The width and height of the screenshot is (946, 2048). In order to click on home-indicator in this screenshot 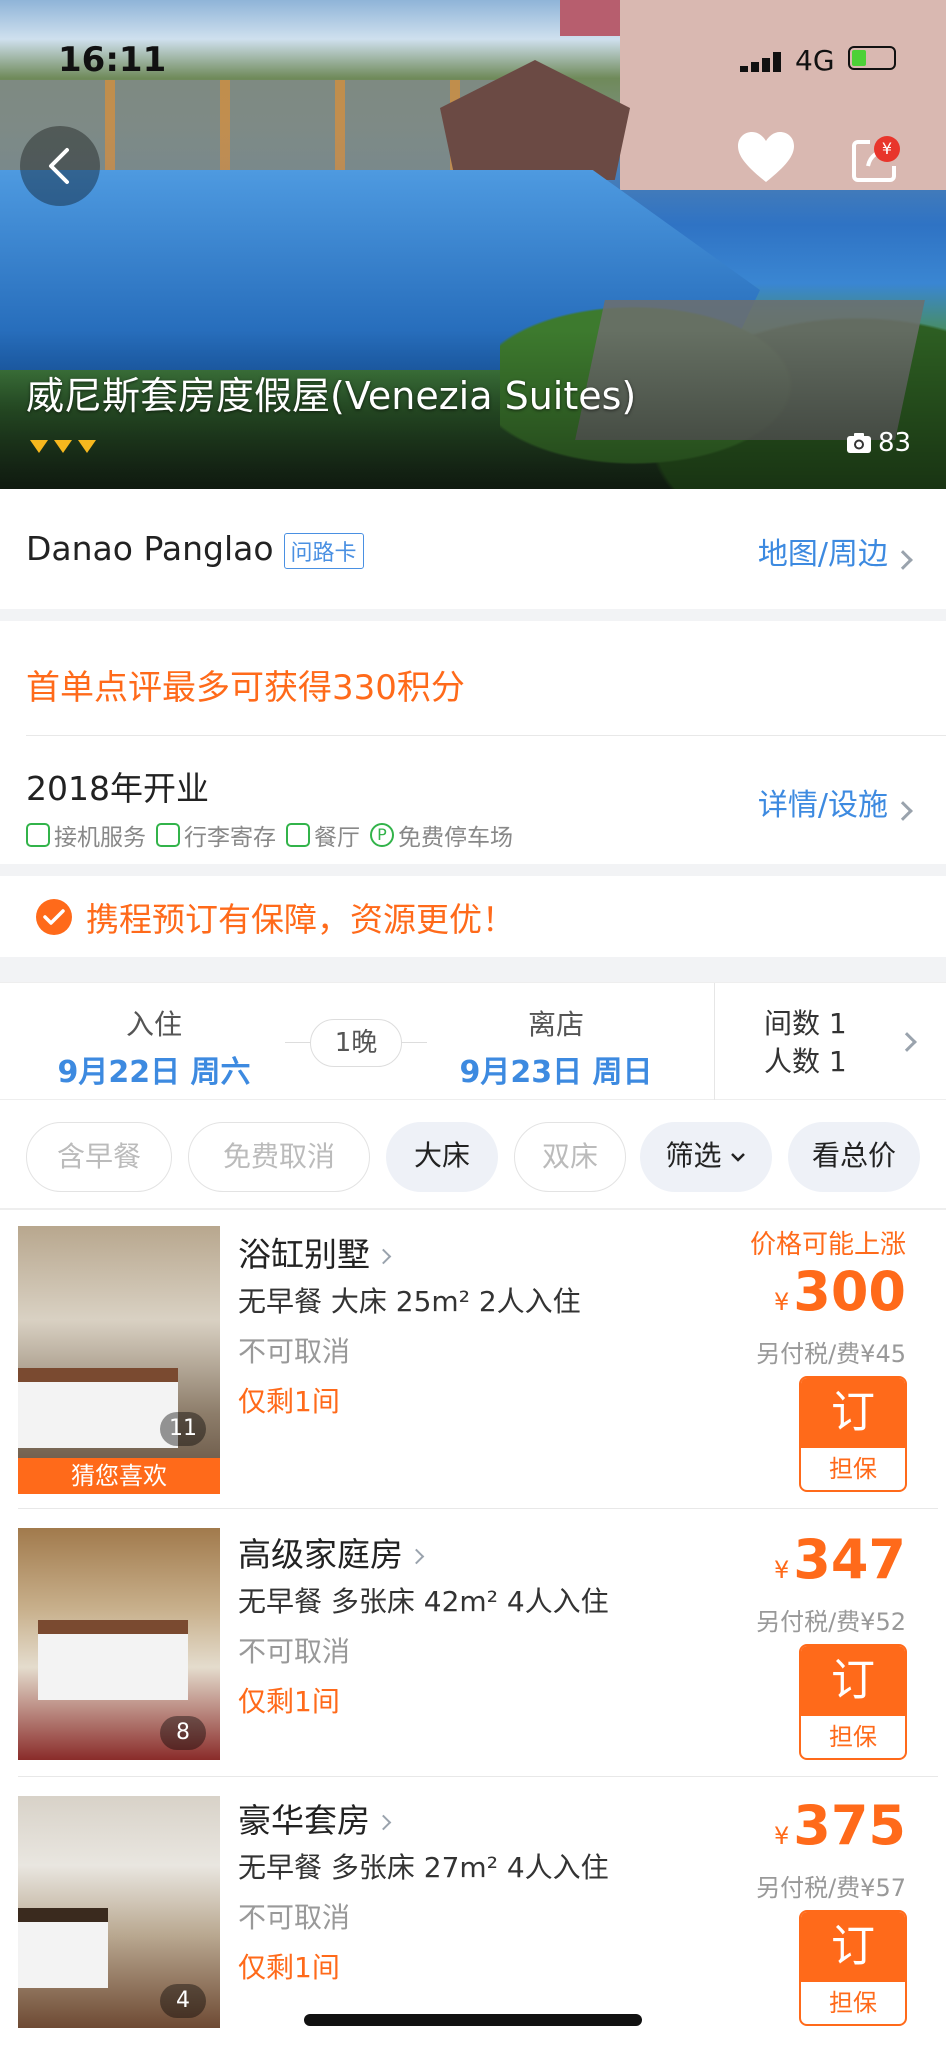, I will do `click(473, 2020)`.